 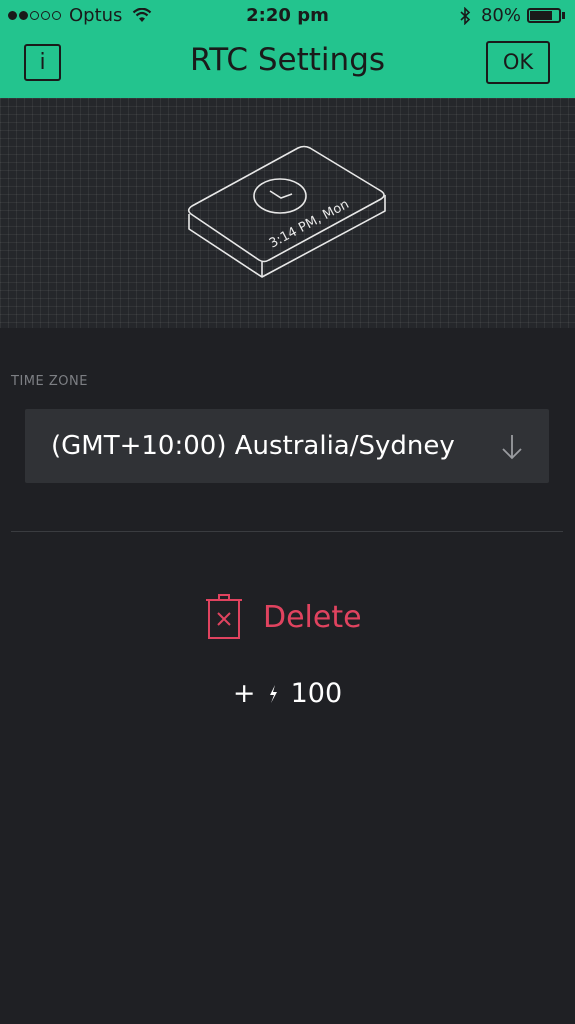 I want to click on section-divider, so click(x=287, y=531).